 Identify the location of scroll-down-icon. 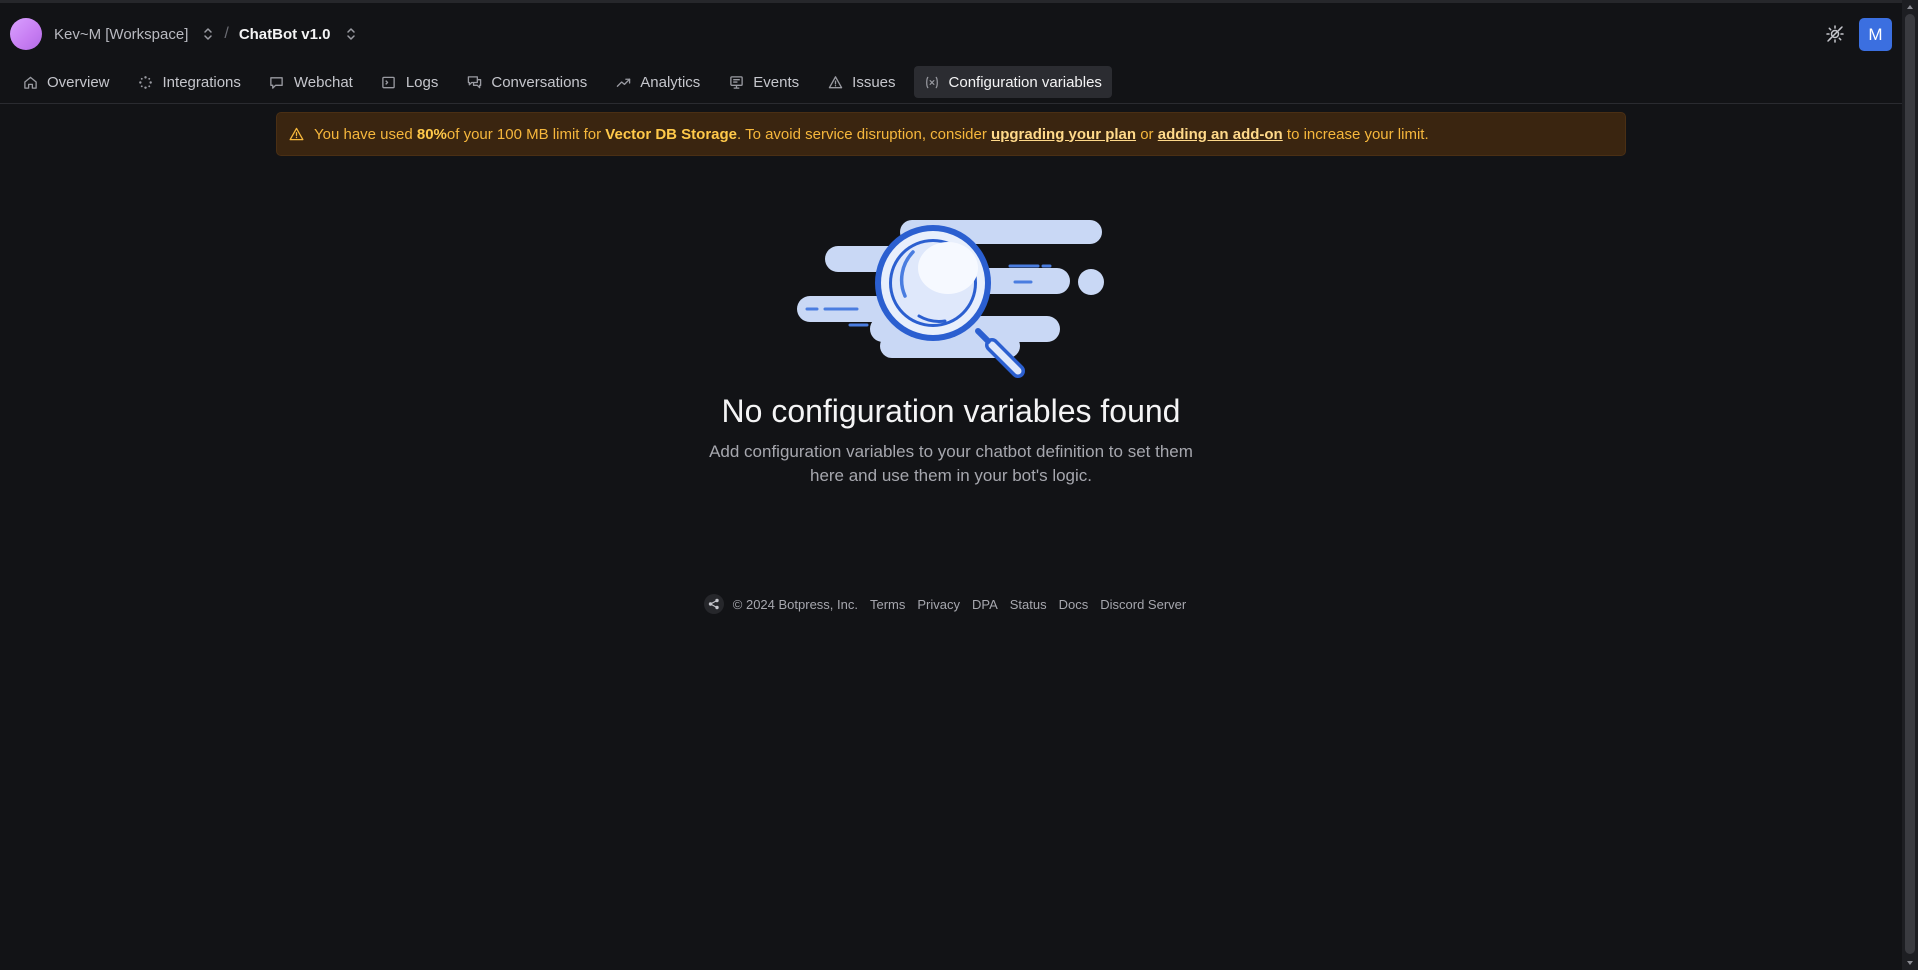
(1910, 963).